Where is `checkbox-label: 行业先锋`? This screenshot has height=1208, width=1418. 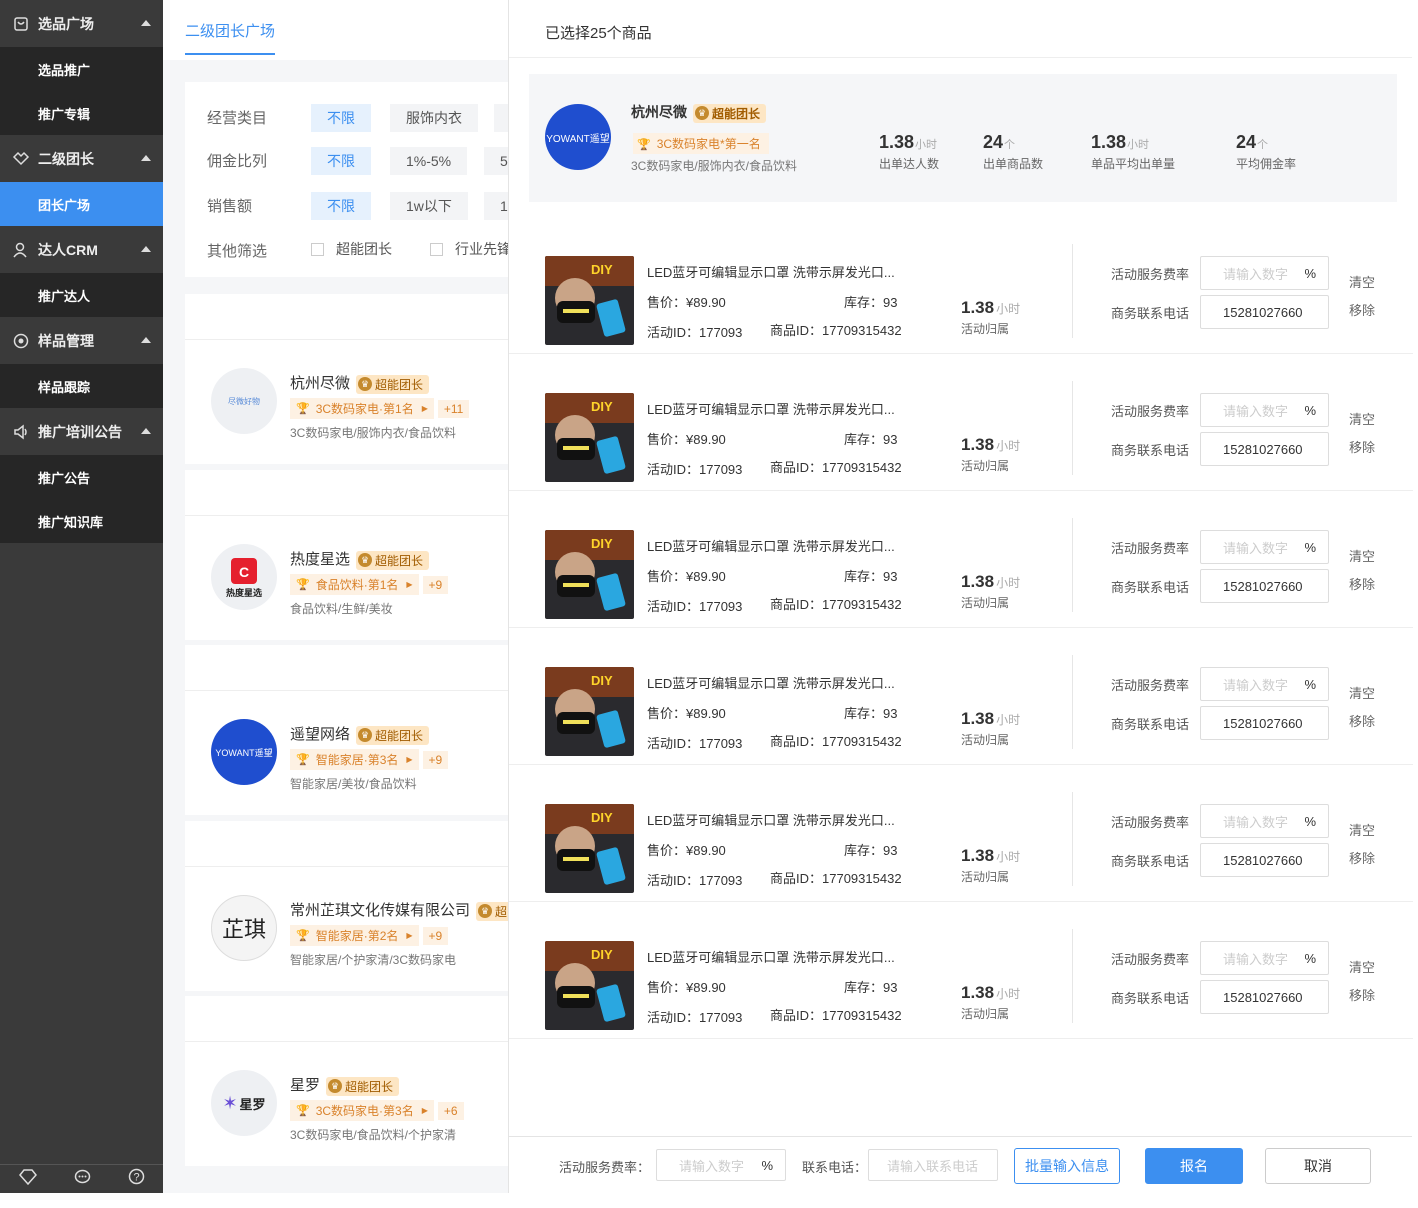
checkbox-label: 行业先锋 is located at coordinates (481, 249).